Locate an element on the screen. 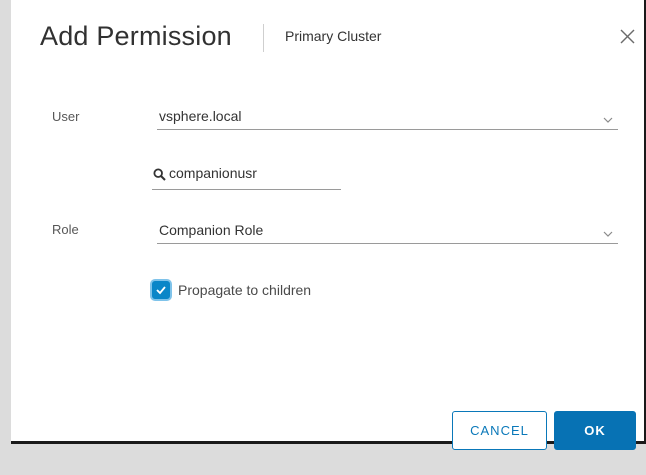  checkmark-icon is located at coordinates (161, 290).